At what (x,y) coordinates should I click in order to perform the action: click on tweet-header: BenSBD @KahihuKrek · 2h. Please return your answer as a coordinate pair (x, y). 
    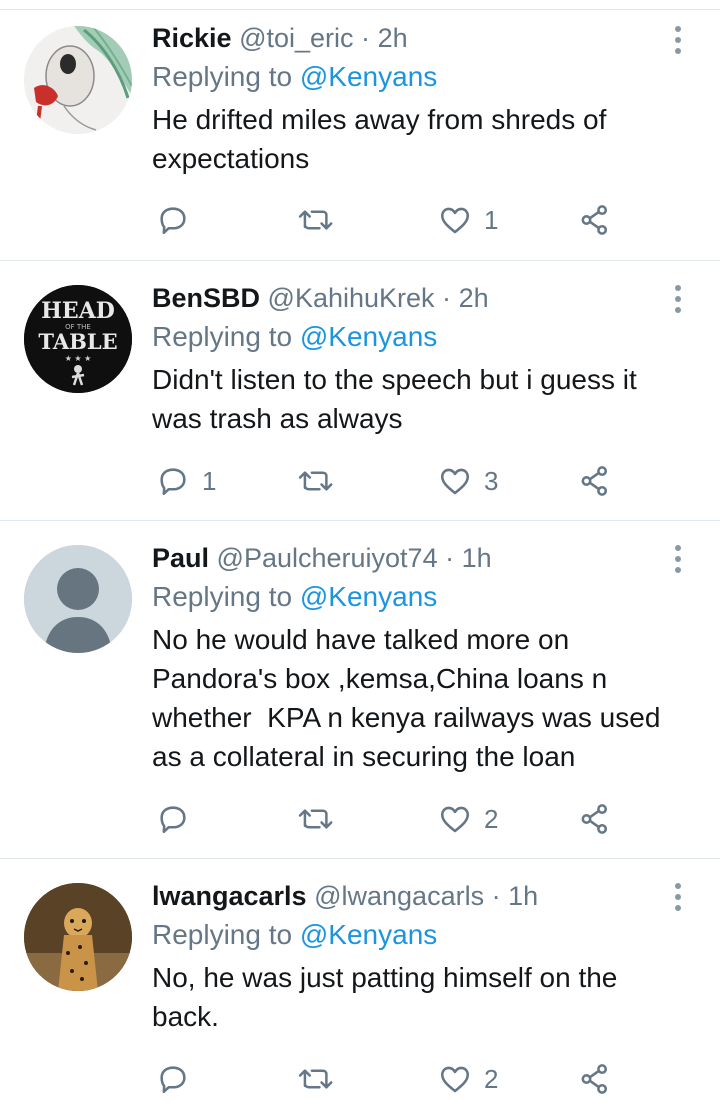
    Looking at the image, I should click on (416, 298).